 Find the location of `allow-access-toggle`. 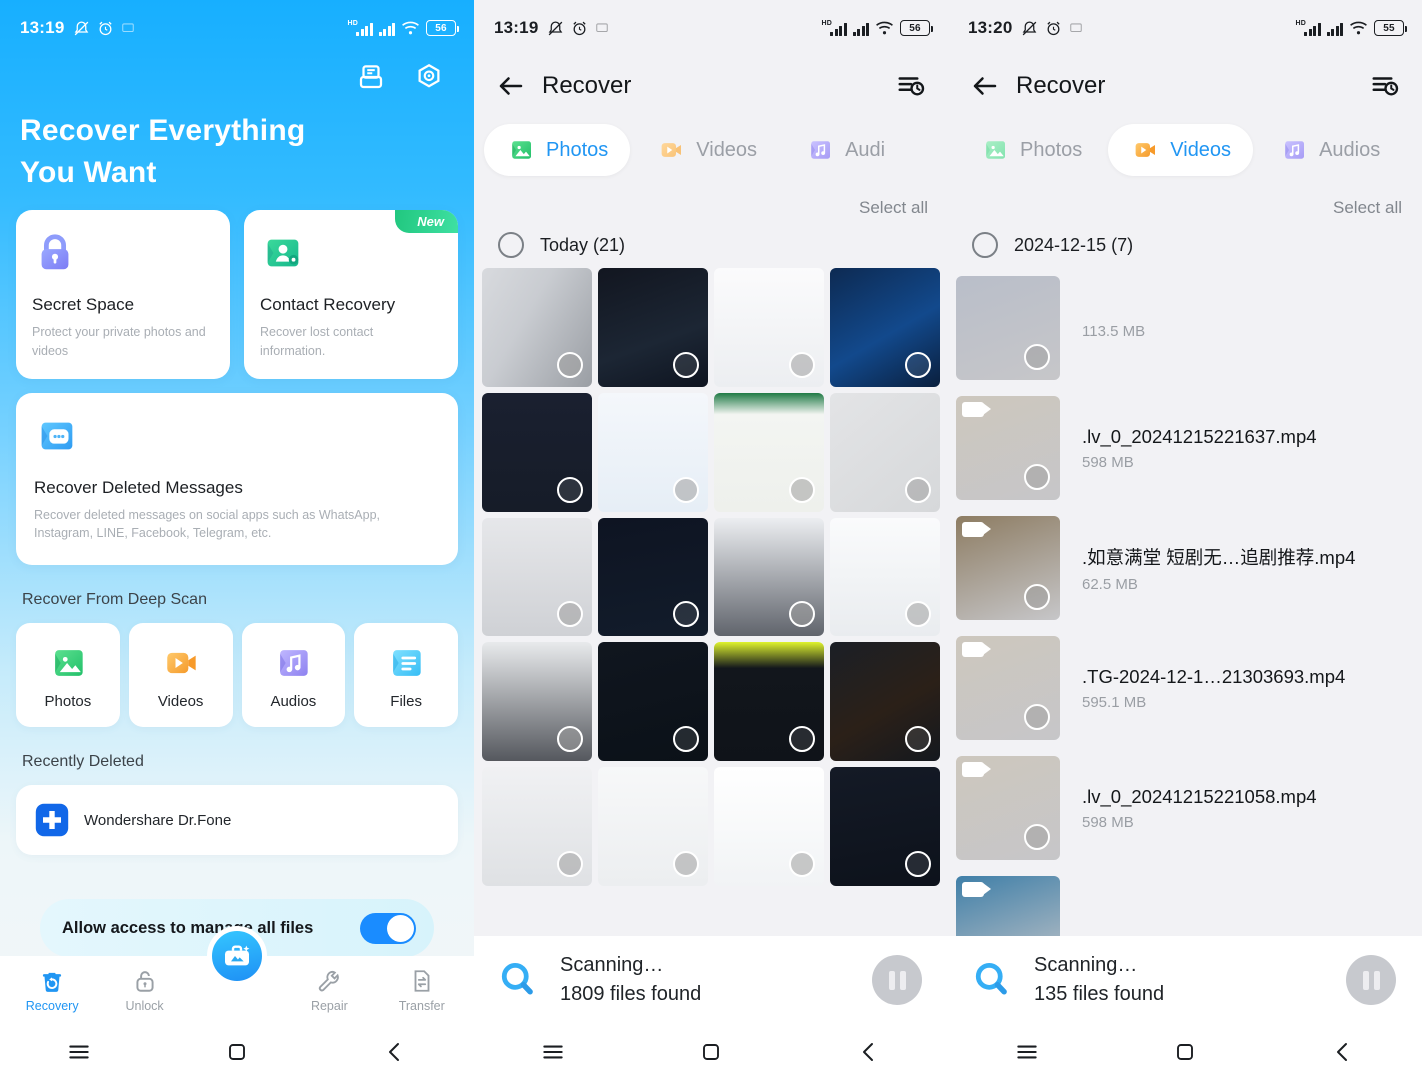

allow-access-toggle is located at coordinates (388, 928).